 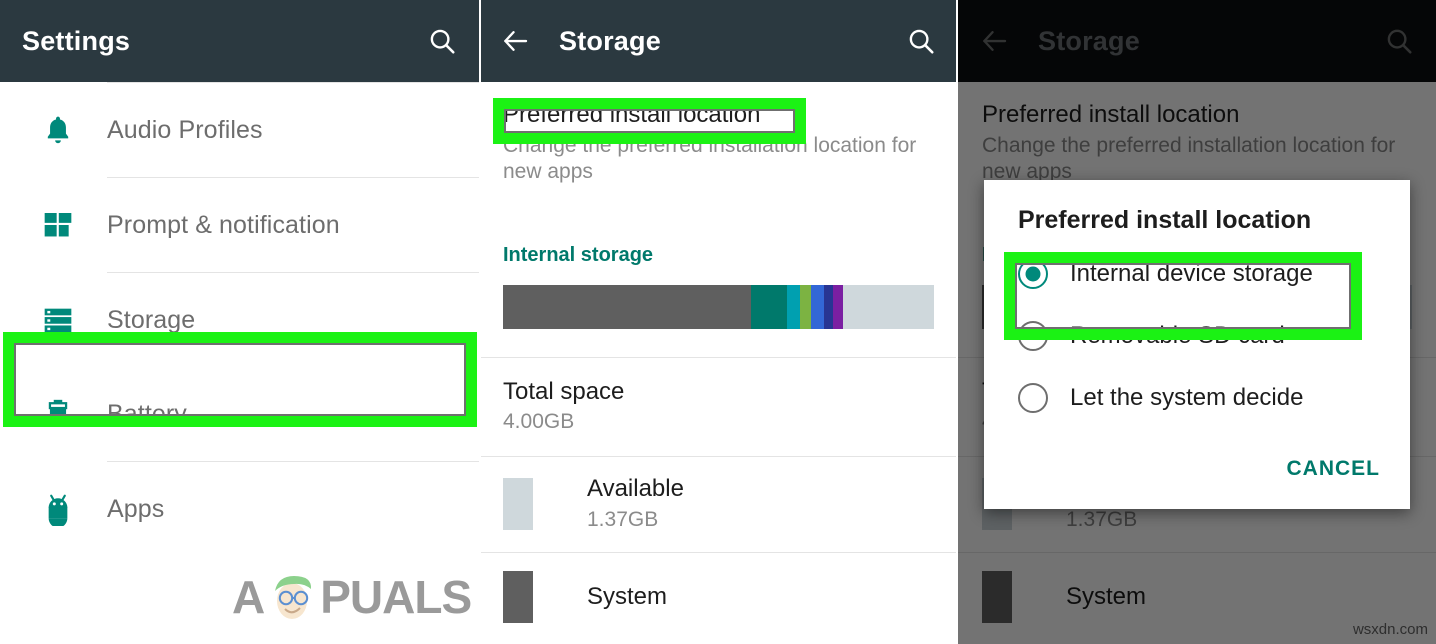 What do you see at coordinates (1187, 397) in the screenshot?
I see `radio-option-label: Let the system decide` at bounding box center [1187, 397].